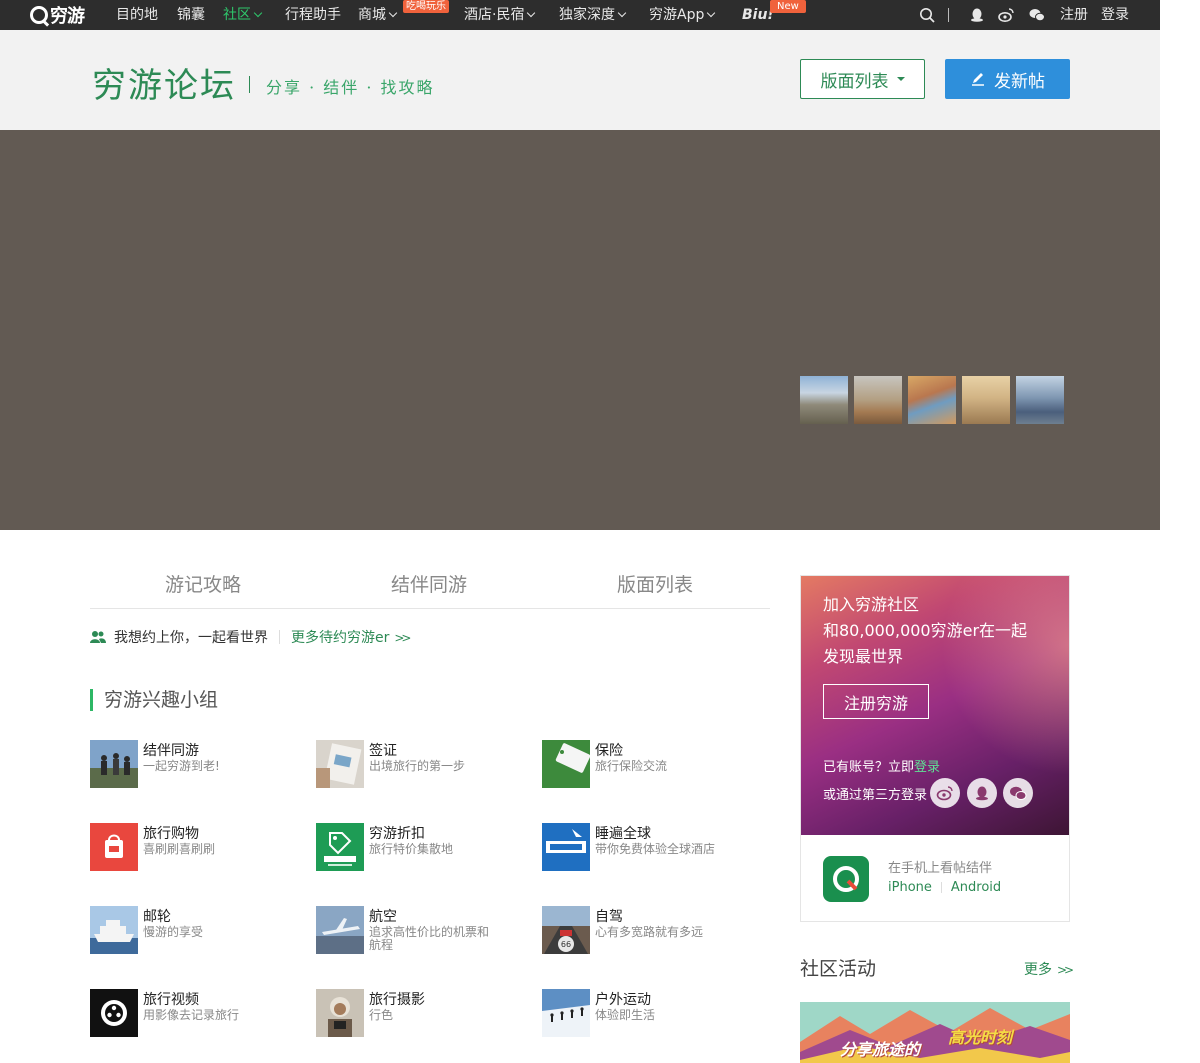  Describe the element at coordinates (426, 6) in the screenshot. I see `mall-badge: 吃喝玩乐` at that location.